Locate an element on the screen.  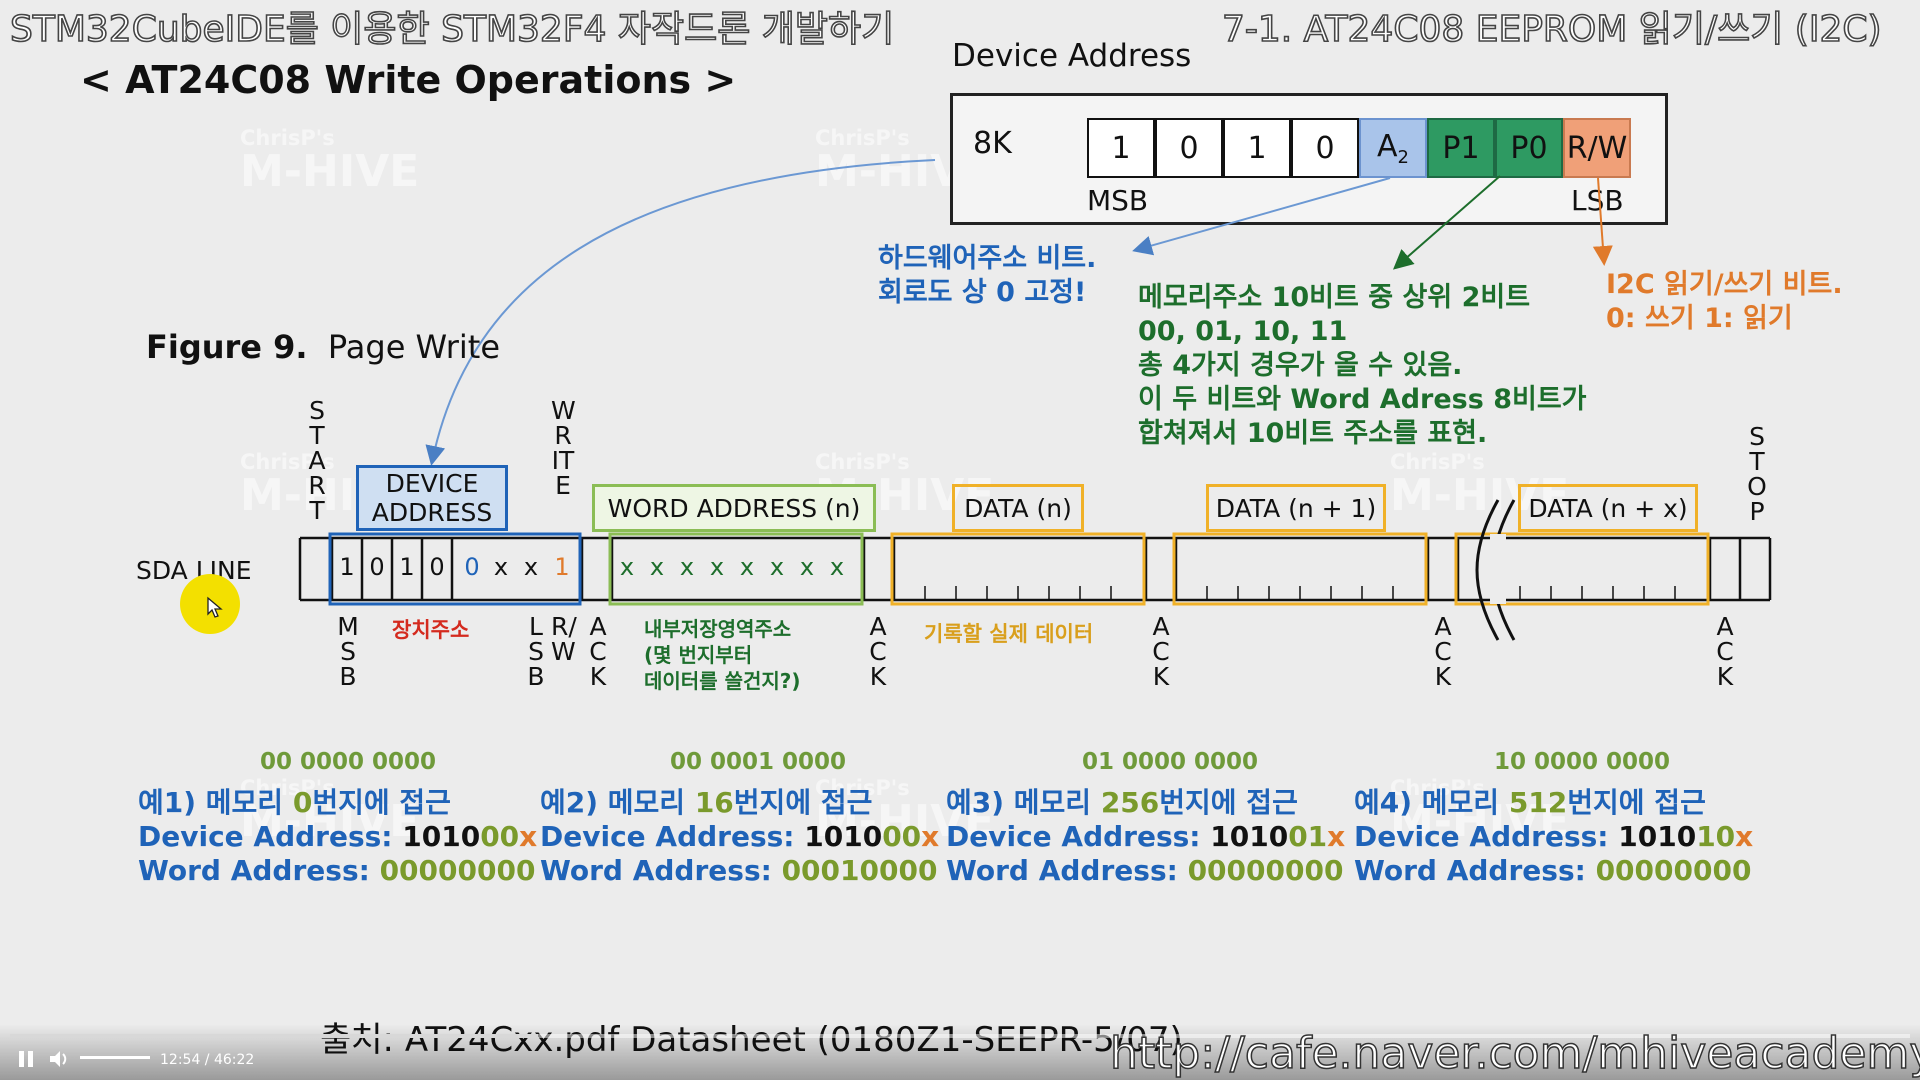
example-2-binary: 00 0001 0000 is located at coordinates (758, 762).